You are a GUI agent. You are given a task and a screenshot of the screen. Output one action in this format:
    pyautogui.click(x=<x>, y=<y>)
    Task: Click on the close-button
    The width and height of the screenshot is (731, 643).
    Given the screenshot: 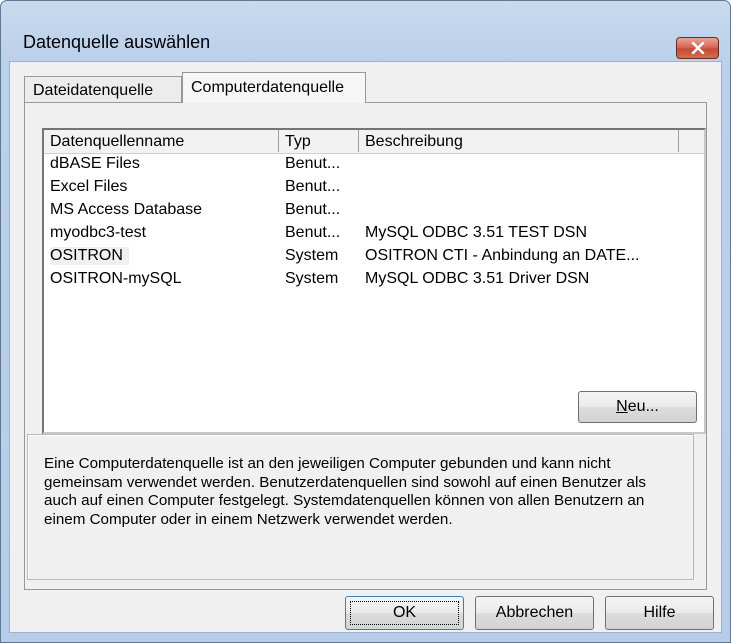 What is the action you would take?
    pyautogui.click(x=697, y=48)
    